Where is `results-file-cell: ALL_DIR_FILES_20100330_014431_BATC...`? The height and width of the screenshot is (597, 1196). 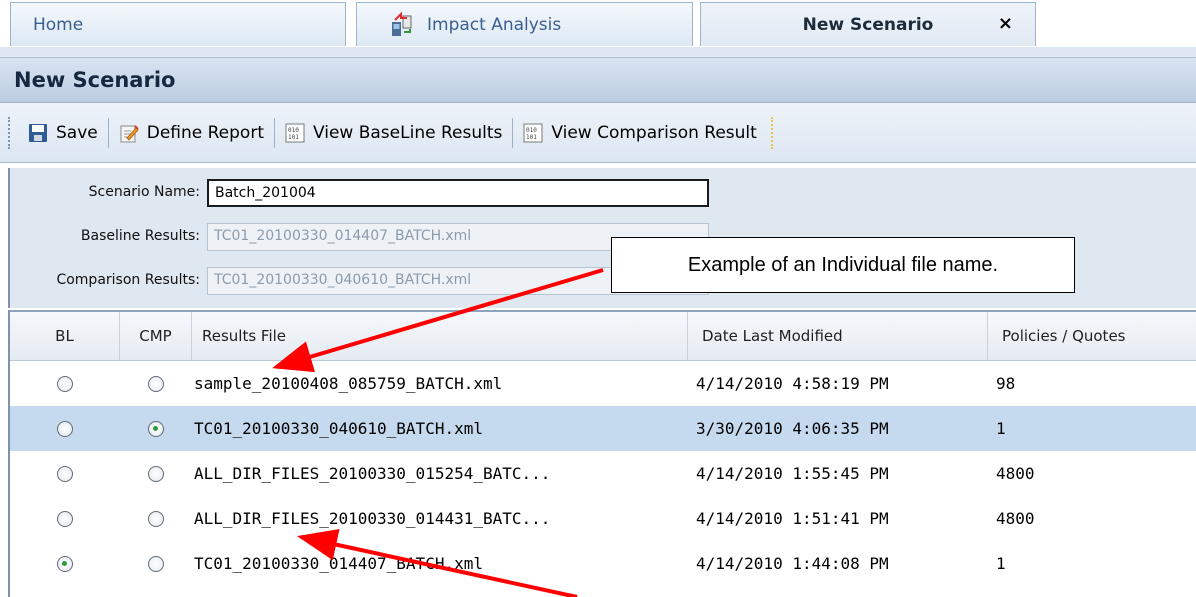 results-file-cell: ALL_DIR_FILES_20100330_014431_BATC... is located at coordinates (372, 518).